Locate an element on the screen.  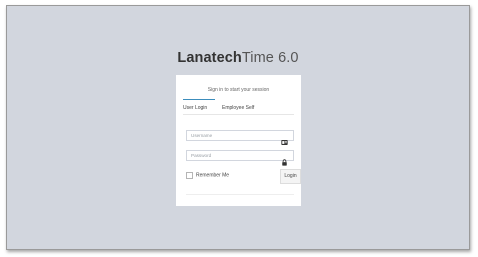
username-input is located at coordinates (234, 135).